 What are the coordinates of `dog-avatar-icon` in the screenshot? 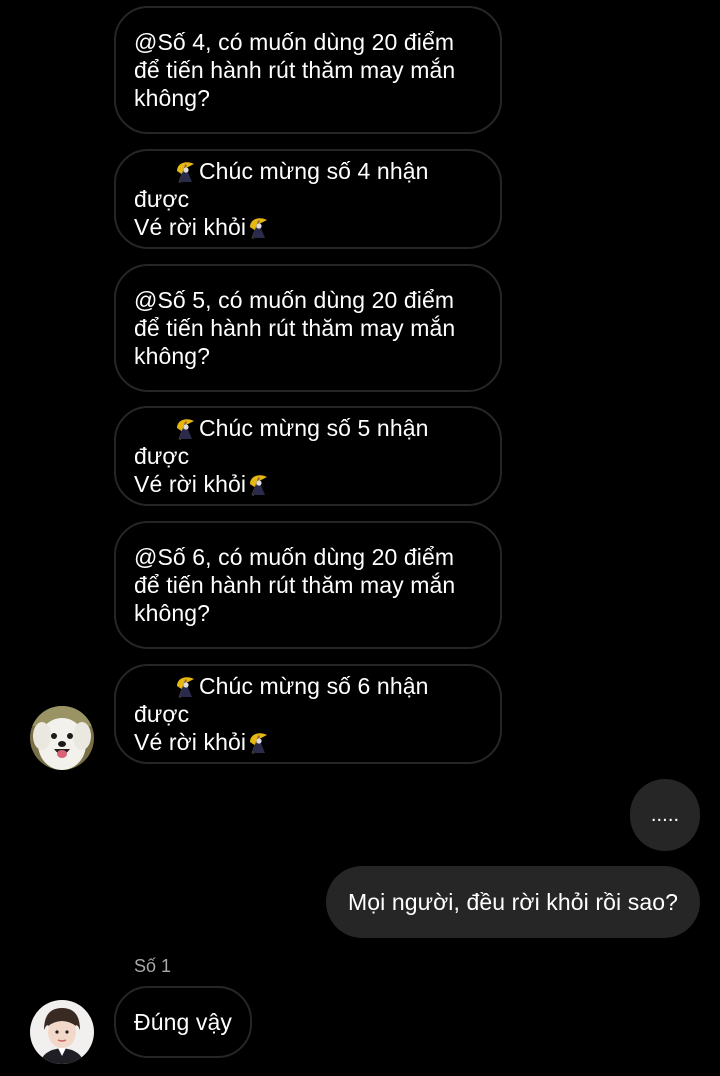 It's located at (62, 738).